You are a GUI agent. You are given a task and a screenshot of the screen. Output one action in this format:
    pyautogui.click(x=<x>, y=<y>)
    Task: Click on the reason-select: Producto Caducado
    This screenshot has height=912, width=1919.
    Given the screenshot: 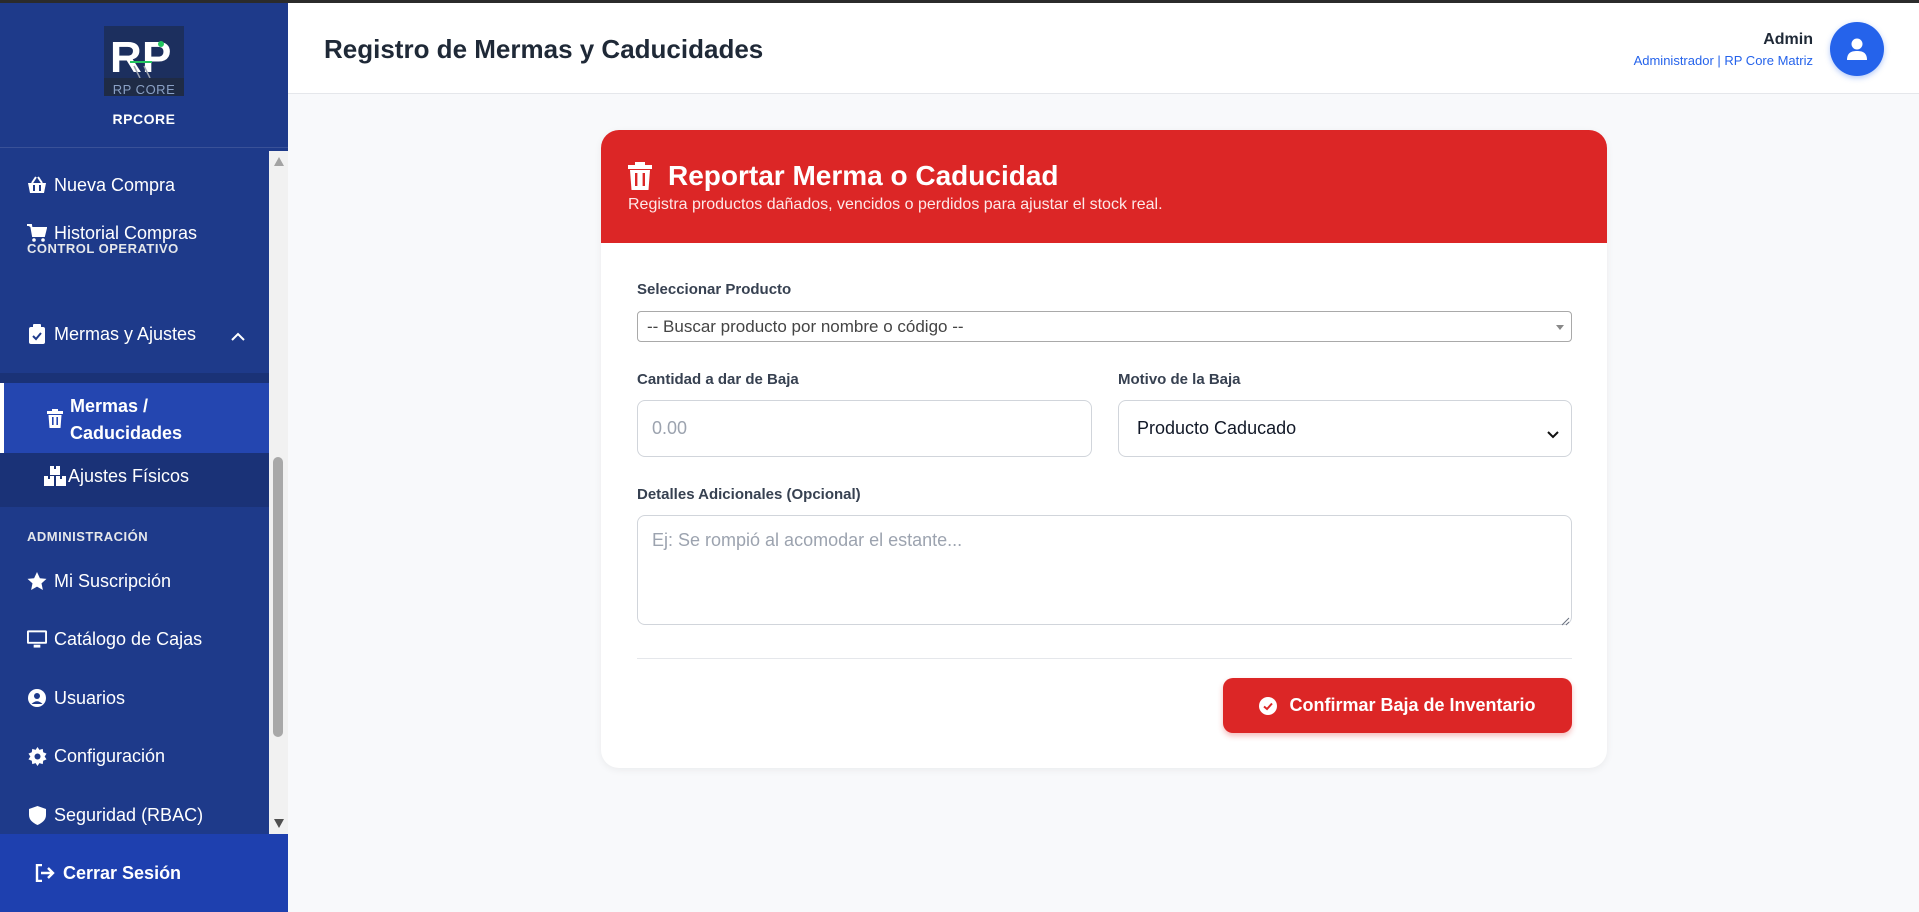 What is the action you would take?
    pyautogui.click(x=1345, y=428)
    